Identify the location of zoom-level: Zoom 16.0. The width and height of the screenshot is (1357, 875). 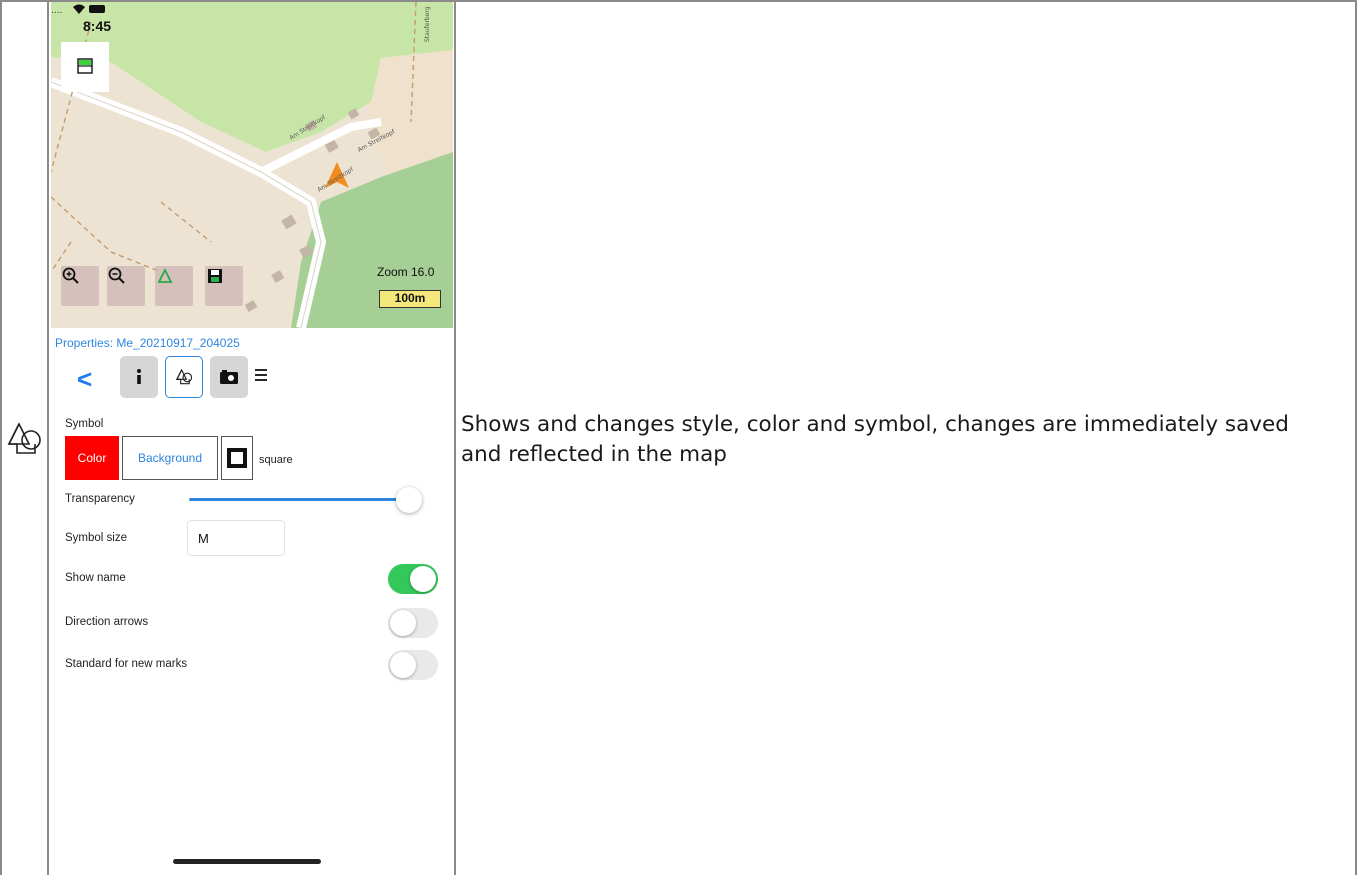
(406, 272).